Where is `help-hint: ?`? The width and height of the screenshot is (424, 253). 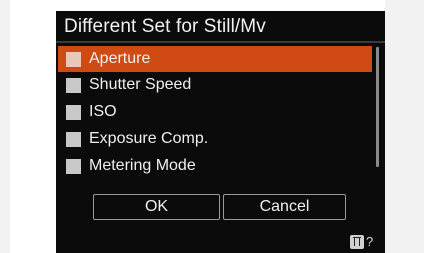 help-hint: ? is located at coordinates (361, 241).